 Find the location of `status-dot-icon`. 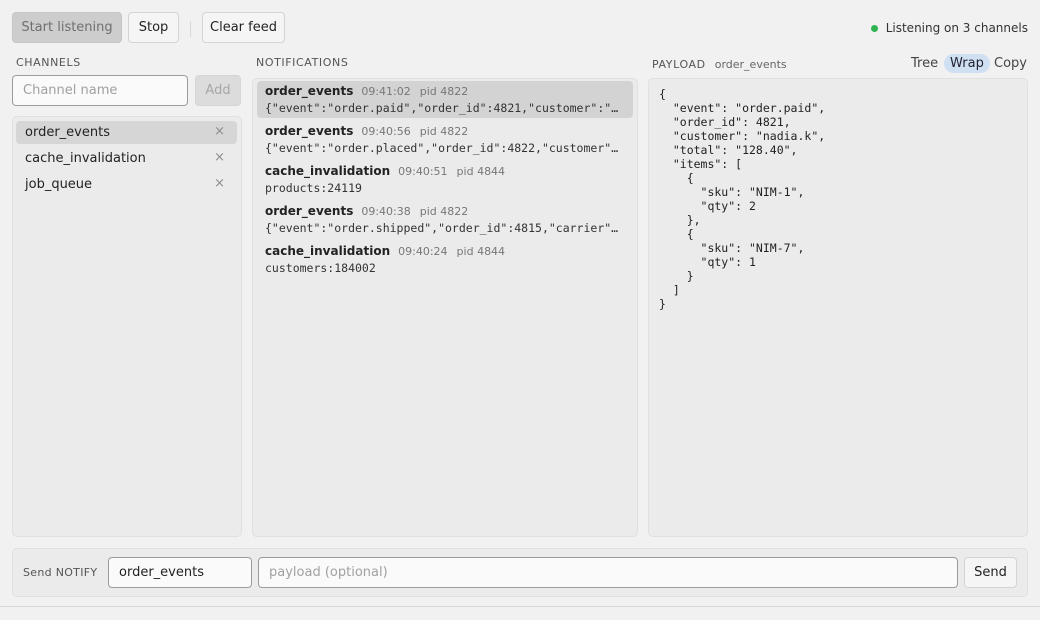

status-dot-icon is located at coordinates (874, 28).